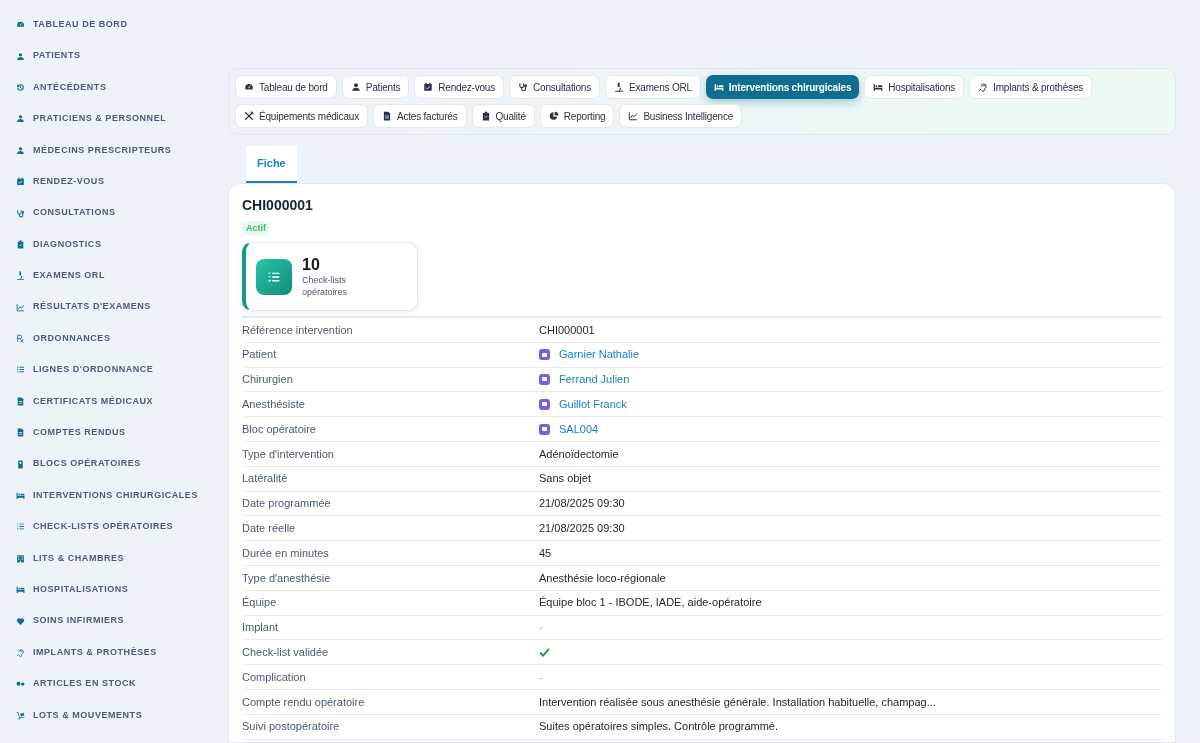  What do you see at coordinates (20, 684) in the screenshot?
I see `pills-icon` at bounding box center [20, 684].